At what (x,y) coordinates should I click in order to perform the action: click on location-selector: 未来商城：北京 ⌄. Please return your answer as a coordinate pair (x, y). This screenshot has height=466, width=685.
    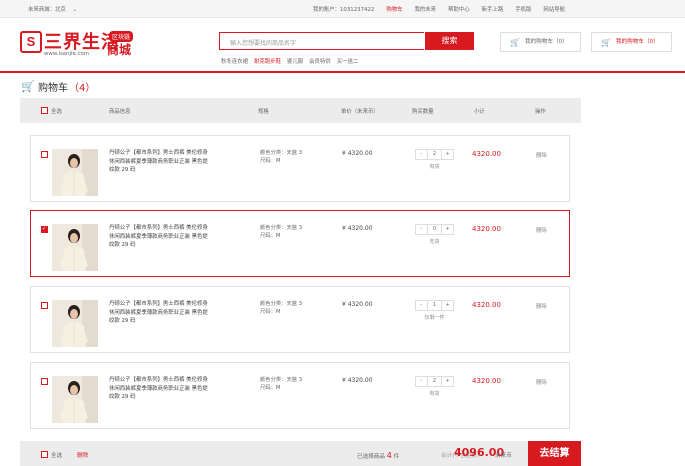
    Looking at the image, I should click on (52, 9).